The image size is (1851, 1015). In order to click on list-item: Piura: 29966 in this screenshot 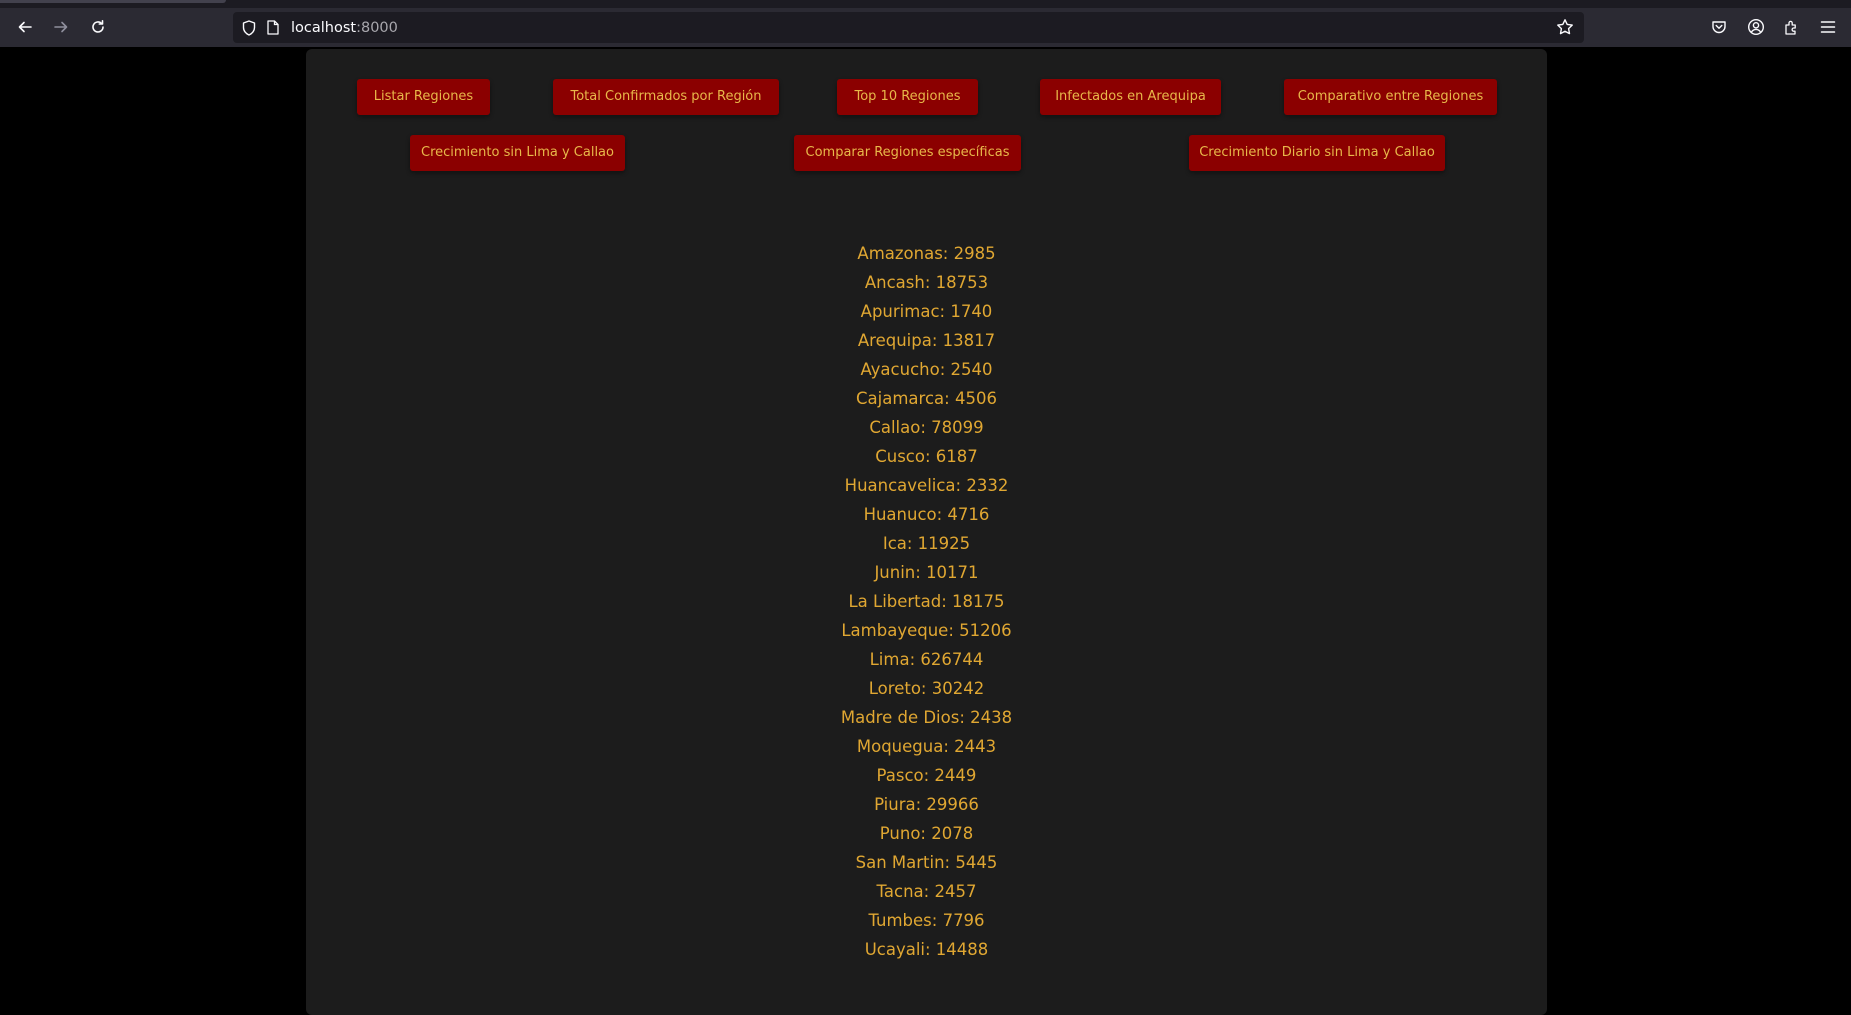, I will do `click(926, 804)`.